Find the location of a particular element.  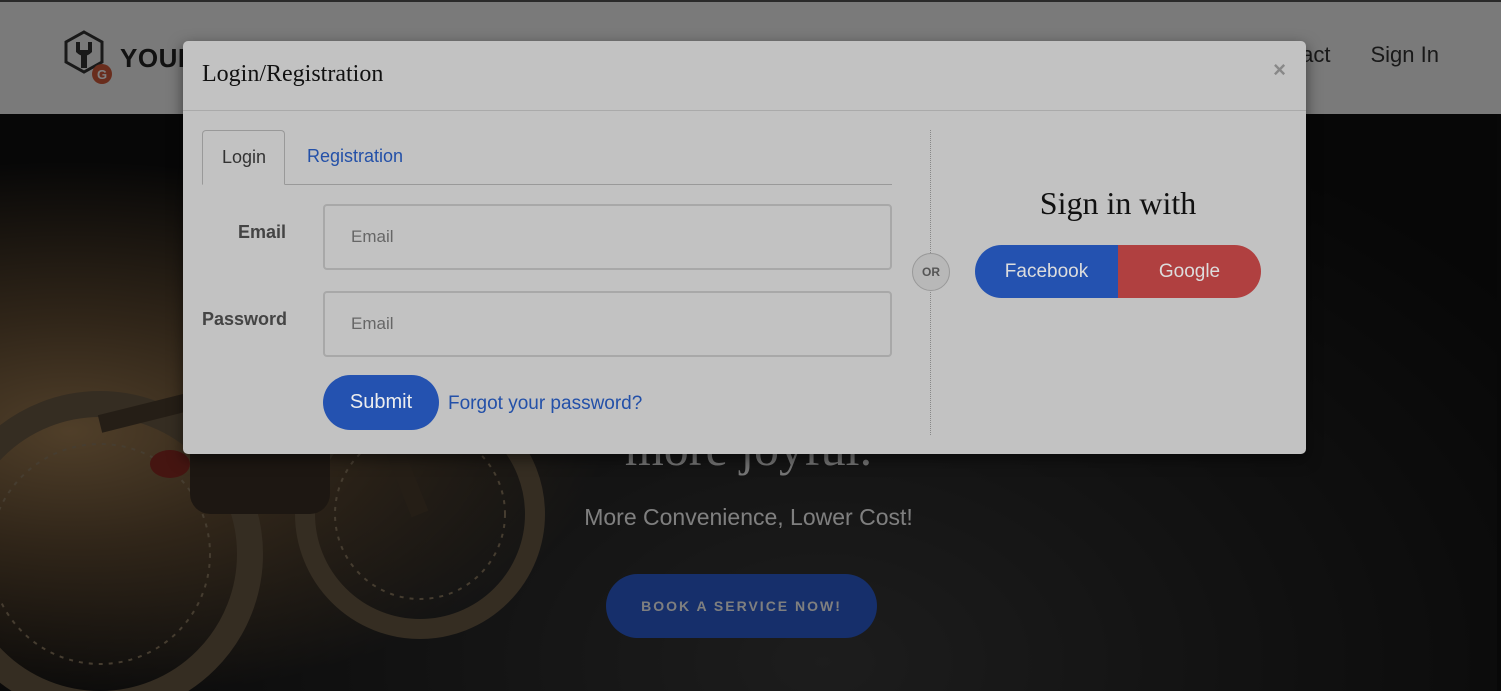

tab-login: Login is located at coordinates (243, 157).